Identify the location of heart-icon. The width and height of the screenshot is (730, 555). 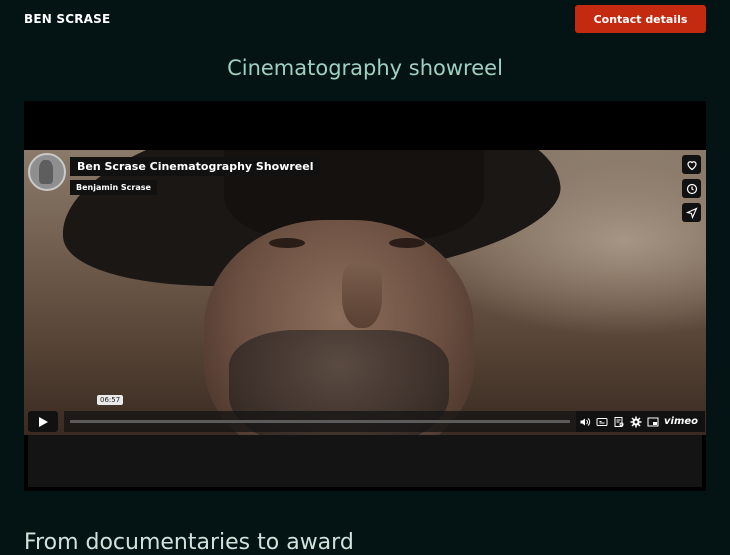
(691, 165).